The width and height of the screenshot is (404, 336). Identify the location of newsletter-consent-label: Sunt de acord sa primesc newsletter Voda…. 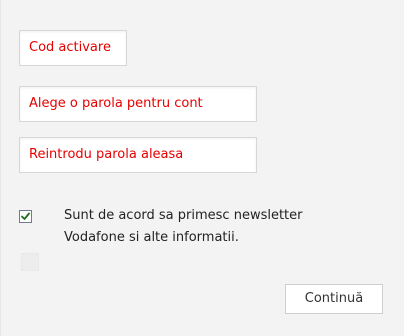
(183, 226).